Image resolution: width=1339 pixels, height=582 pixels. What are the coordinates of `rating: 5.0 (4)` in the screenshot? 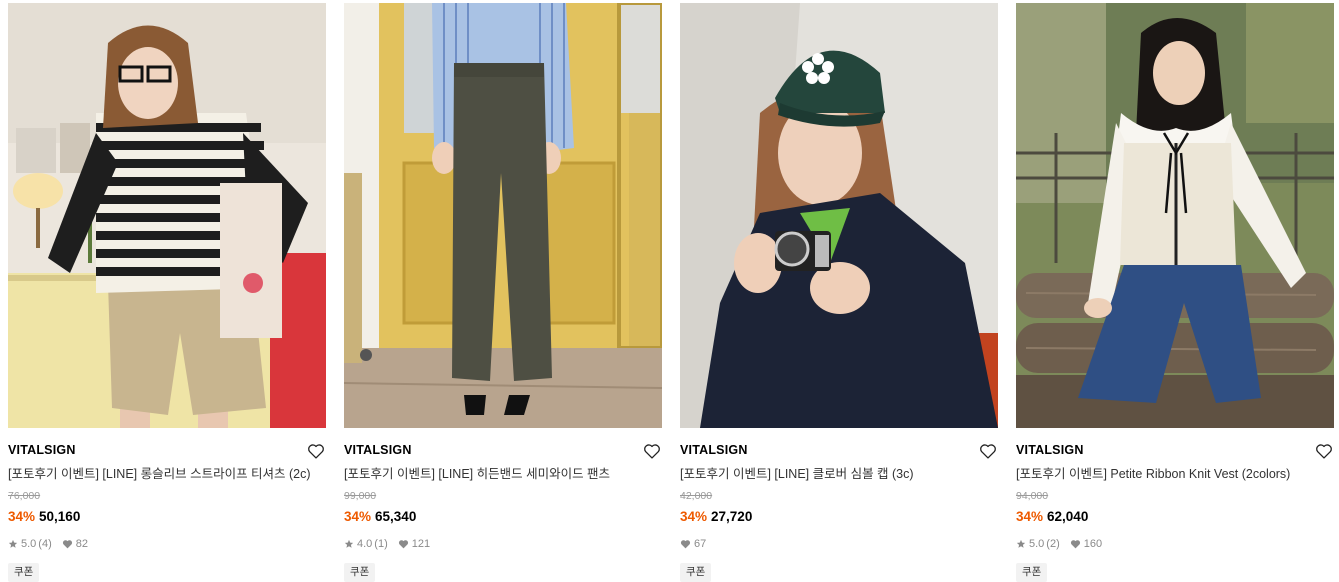 It's located at (30, 544).